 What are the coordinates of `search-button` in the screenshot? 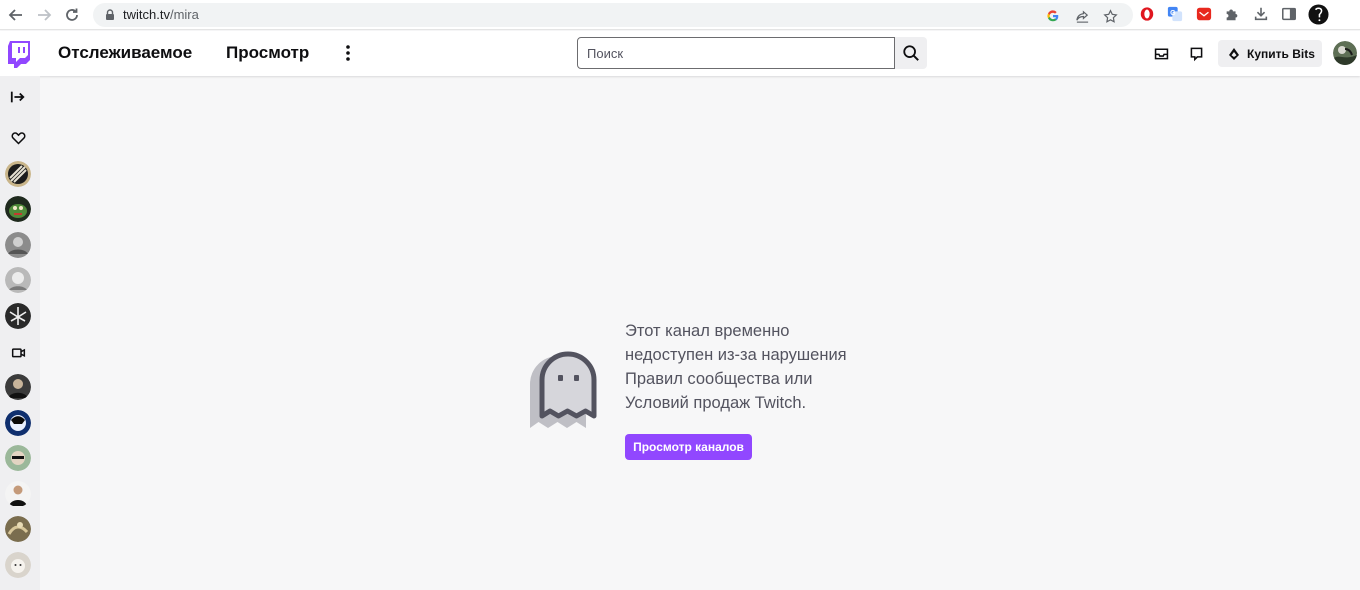 It's located at (911, 53).